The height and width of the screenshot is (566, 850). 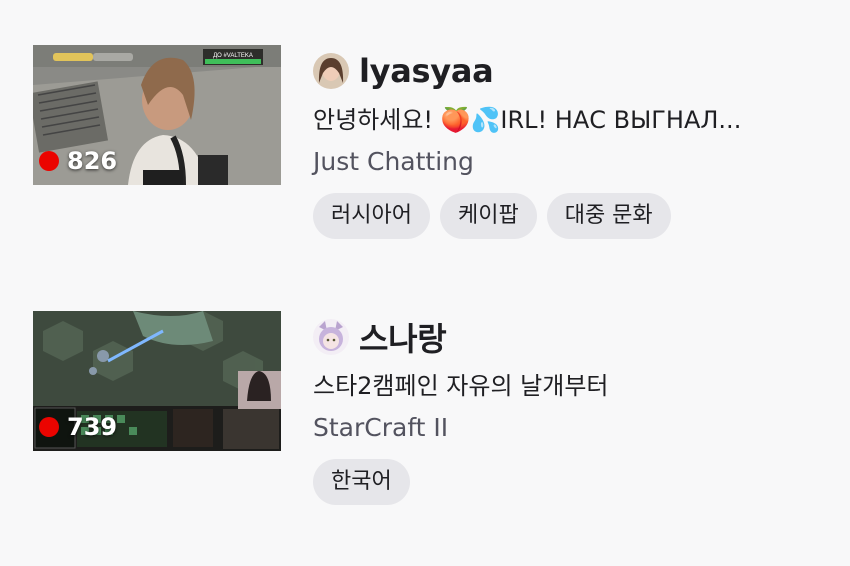 What do you see at coordinates (426, 71) in the screenshot?
I see `channel-name: lyasyaa` at bounding box center [426, 71].